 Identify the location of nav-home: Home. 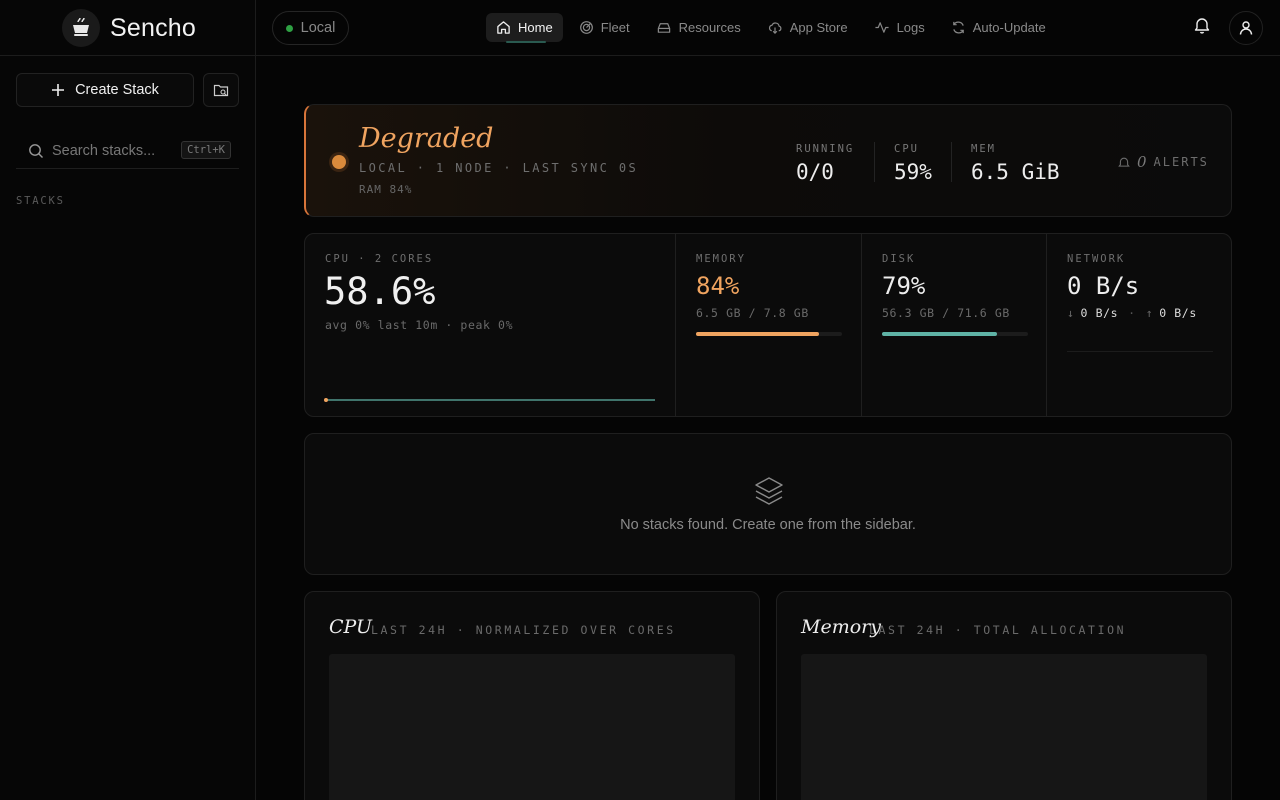
(524, 28).